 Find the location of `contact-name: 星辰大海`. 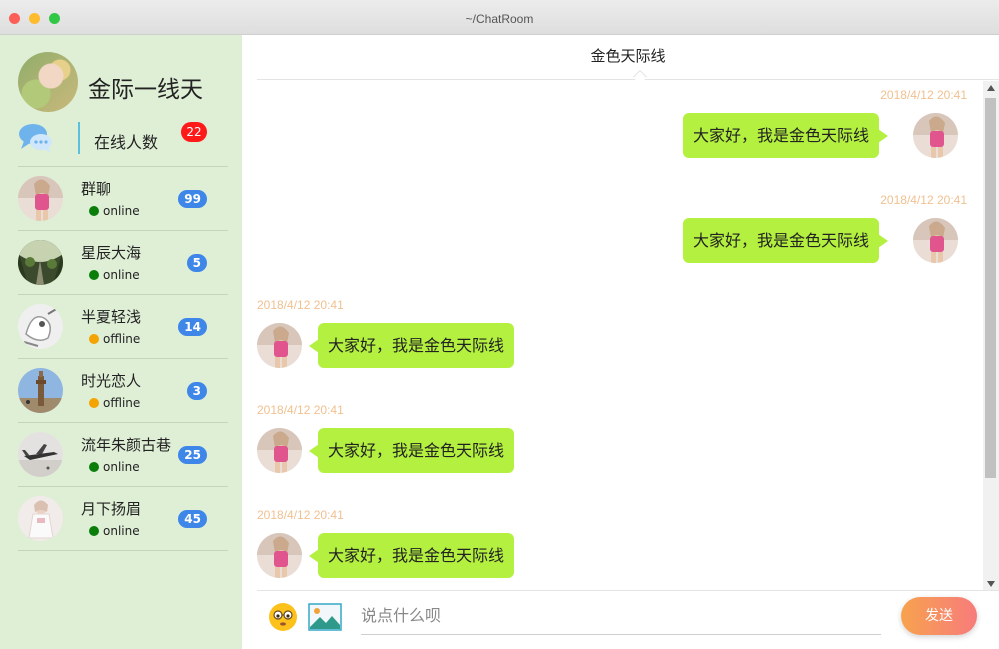

contact-name: 星辰大海 is located at coordinates (111, 253).